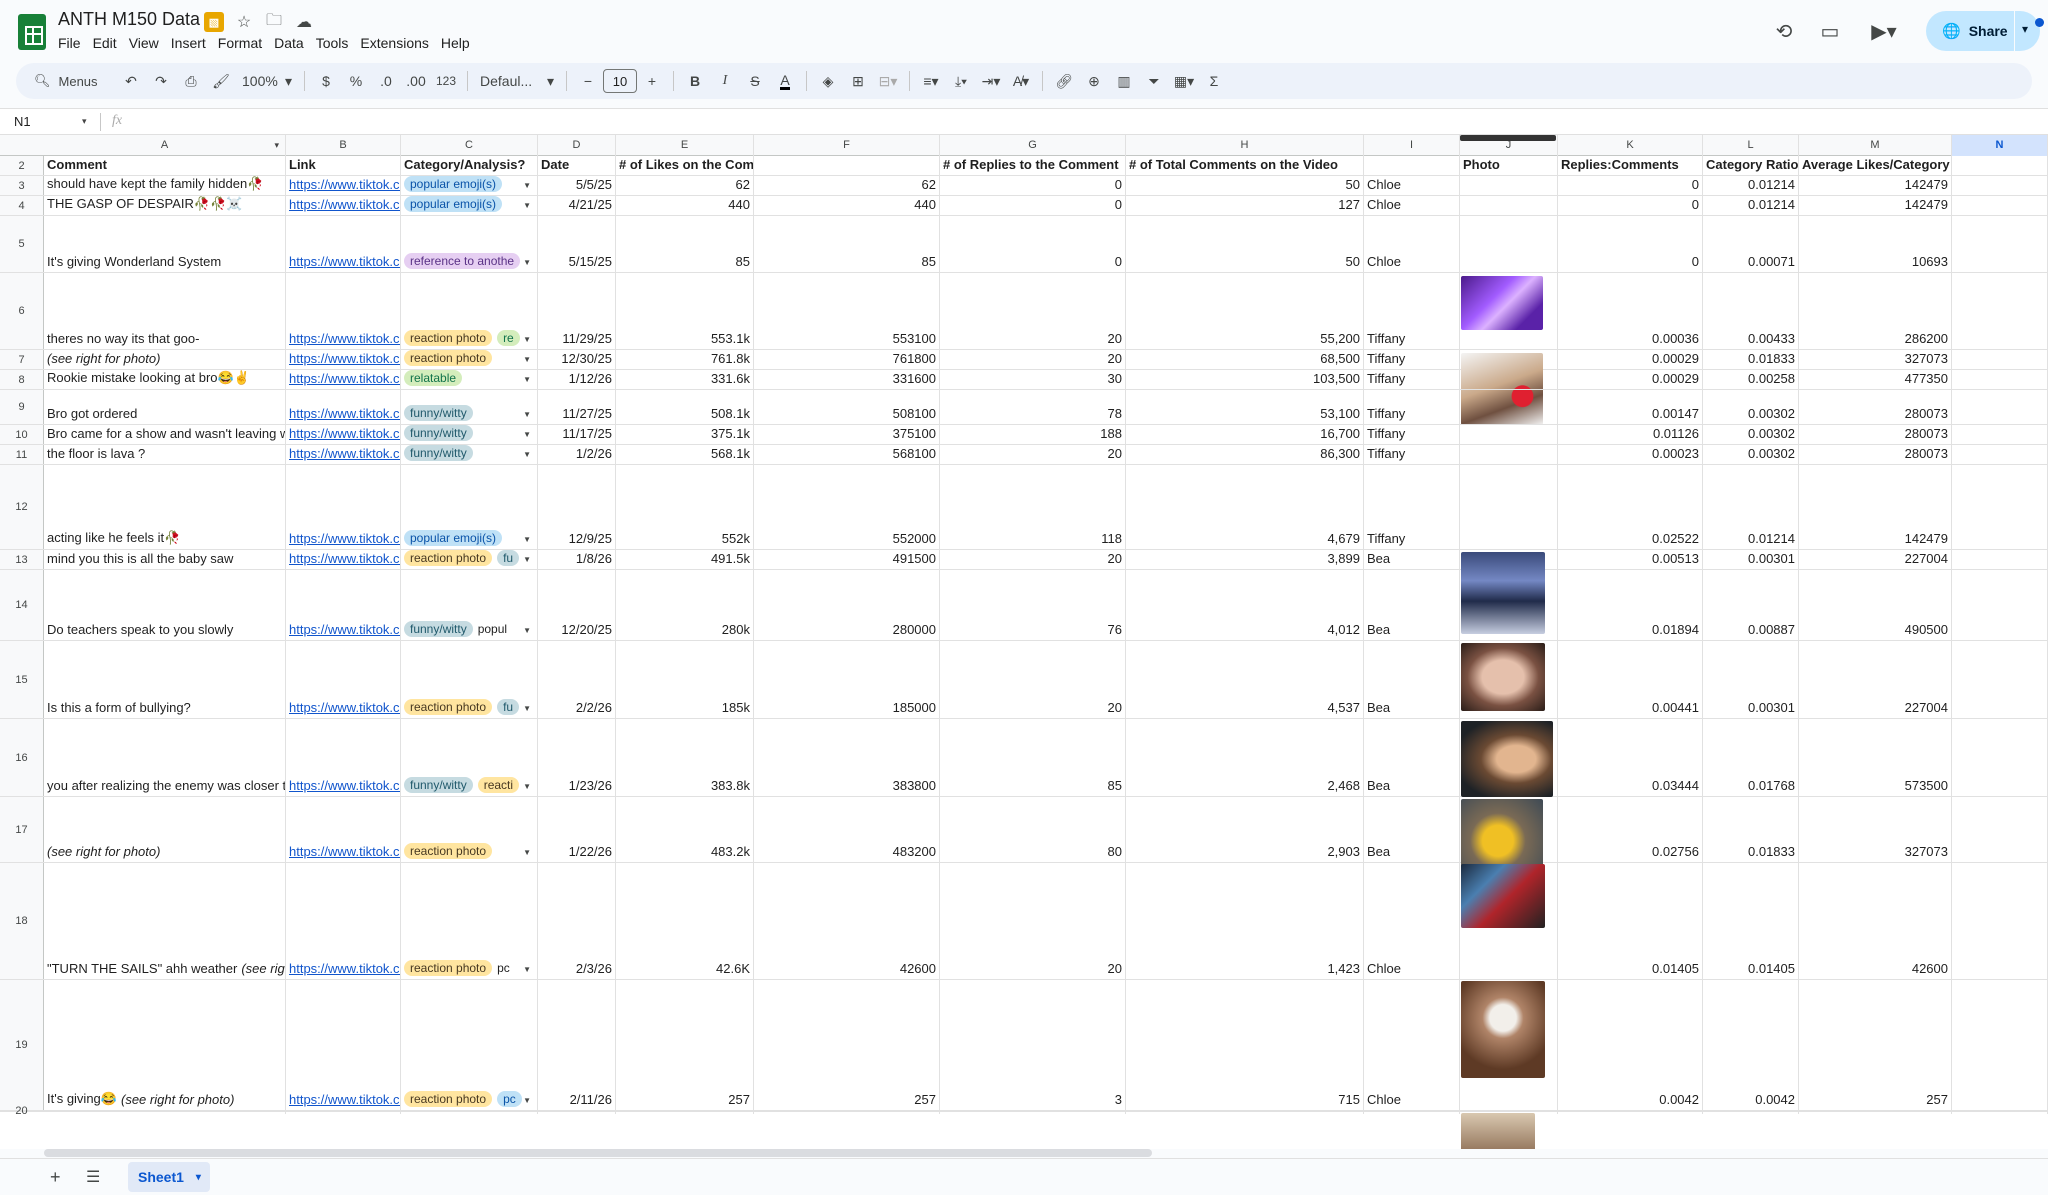  What do you see at coordinates (1214, 81) in the screenshot?
I see `functions-icon: Σ` at bounding box center [1214, 81].